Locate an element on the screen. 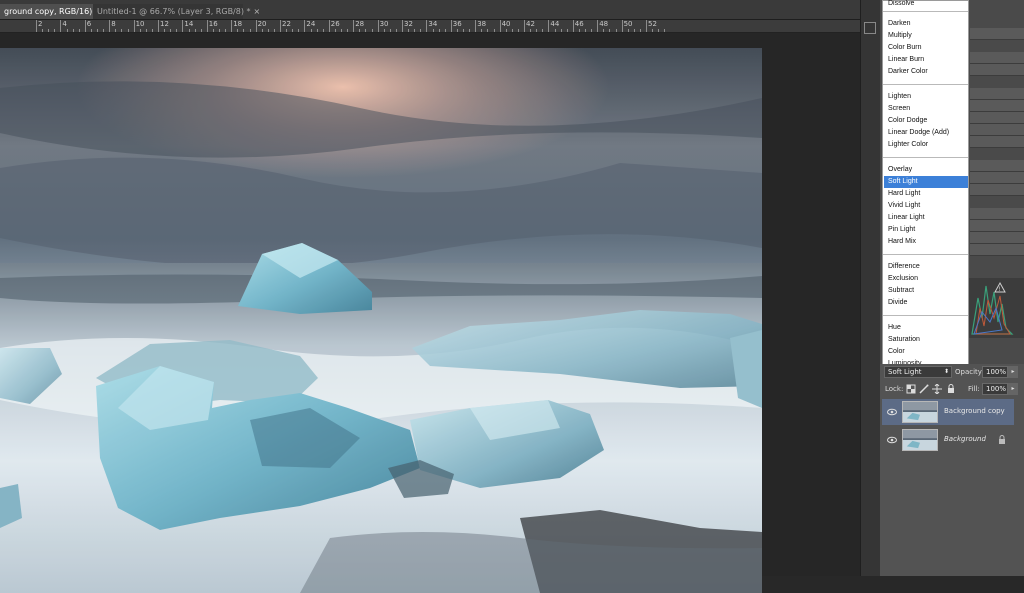 The height and width of the screenshot is (593, 1024). blend-item-soft-light: Soft Light is located at coordinates (926, 182).